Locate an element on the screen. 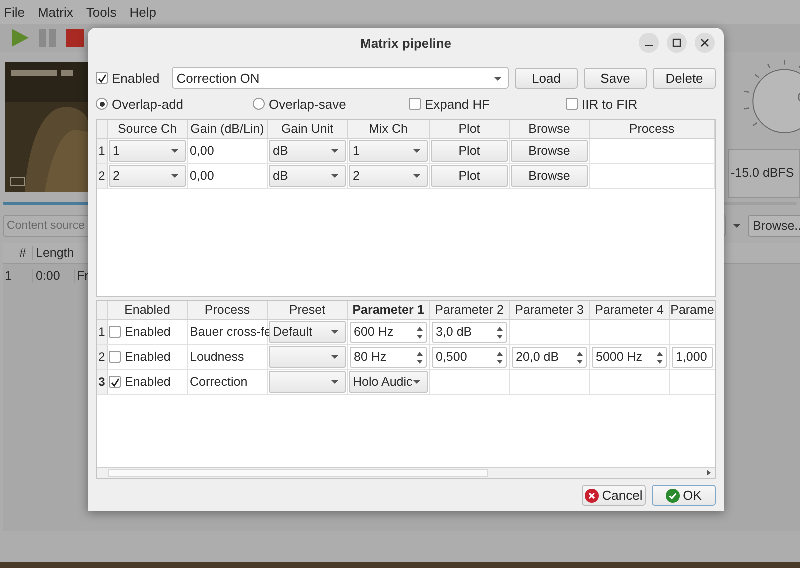 This screenshot has height=568, width=800. maximize-icon is located at coordinates (677, 43).